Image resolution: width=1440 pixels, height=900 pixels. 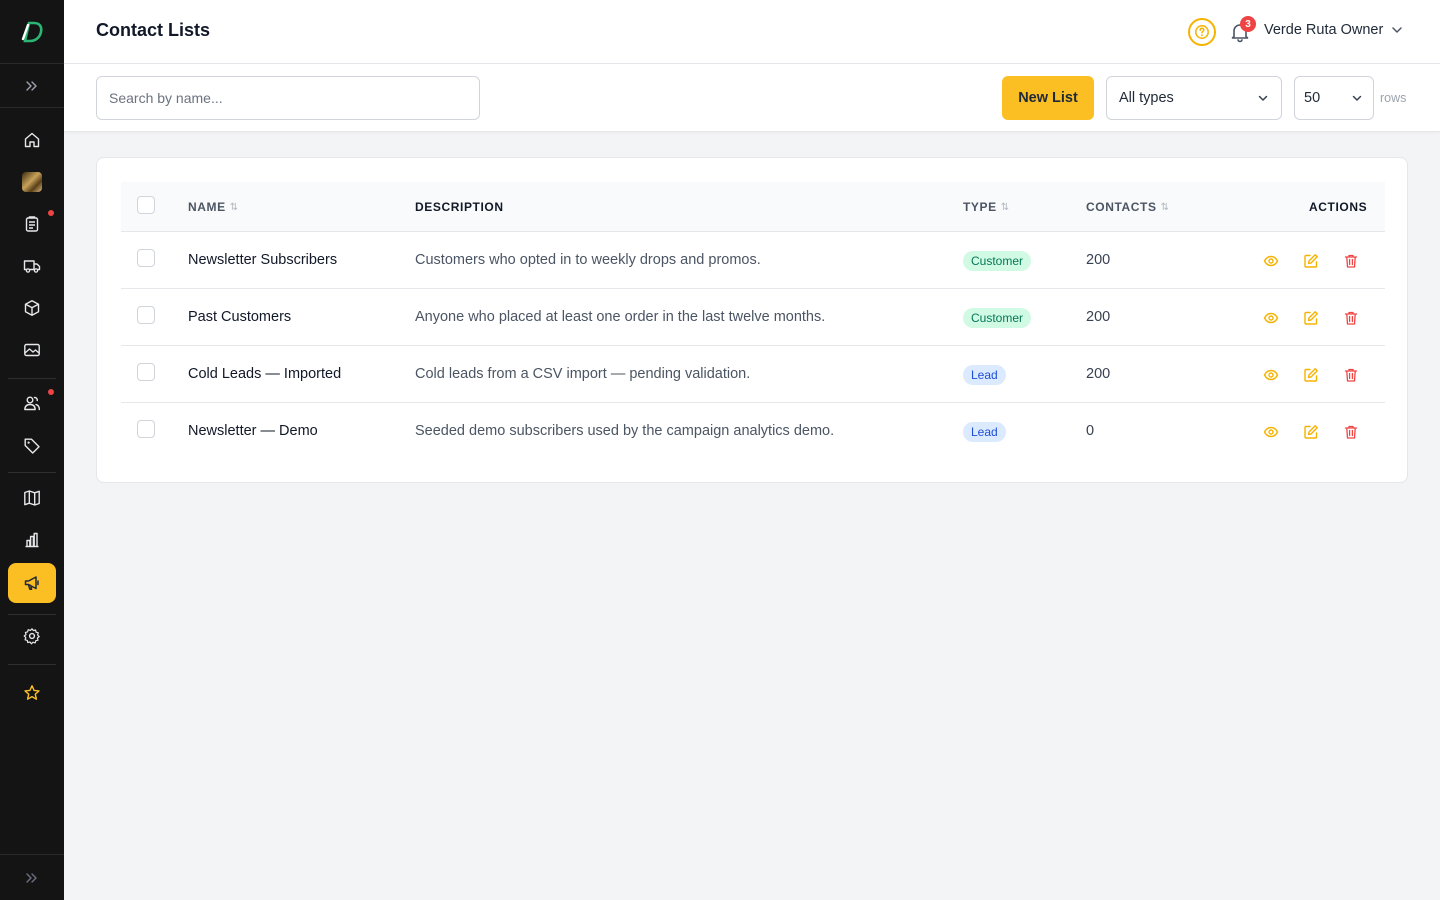 I want to click on store-thumbnail, so click(x=32, y=182).